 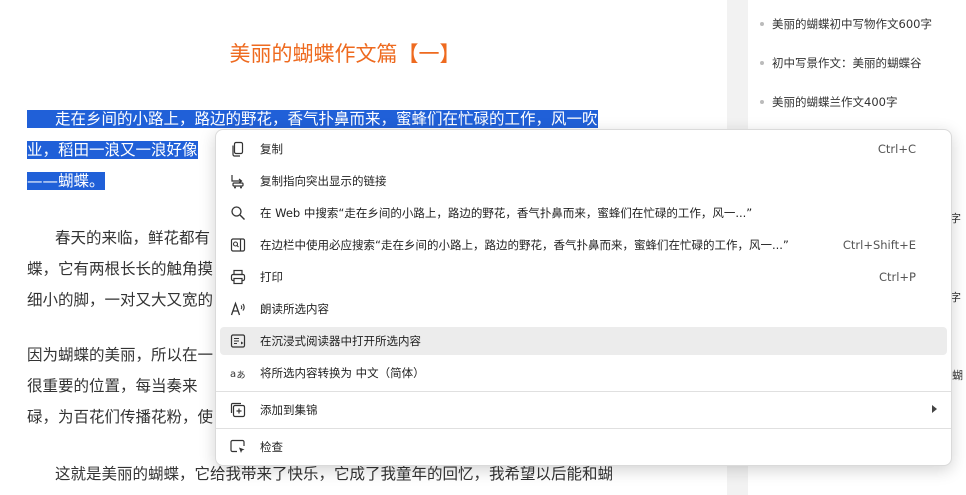 What do you see at coordinates (583, 447) in the screenshot?
I see `menu-item-inspect: 检查` at bounding box center [583, 447].